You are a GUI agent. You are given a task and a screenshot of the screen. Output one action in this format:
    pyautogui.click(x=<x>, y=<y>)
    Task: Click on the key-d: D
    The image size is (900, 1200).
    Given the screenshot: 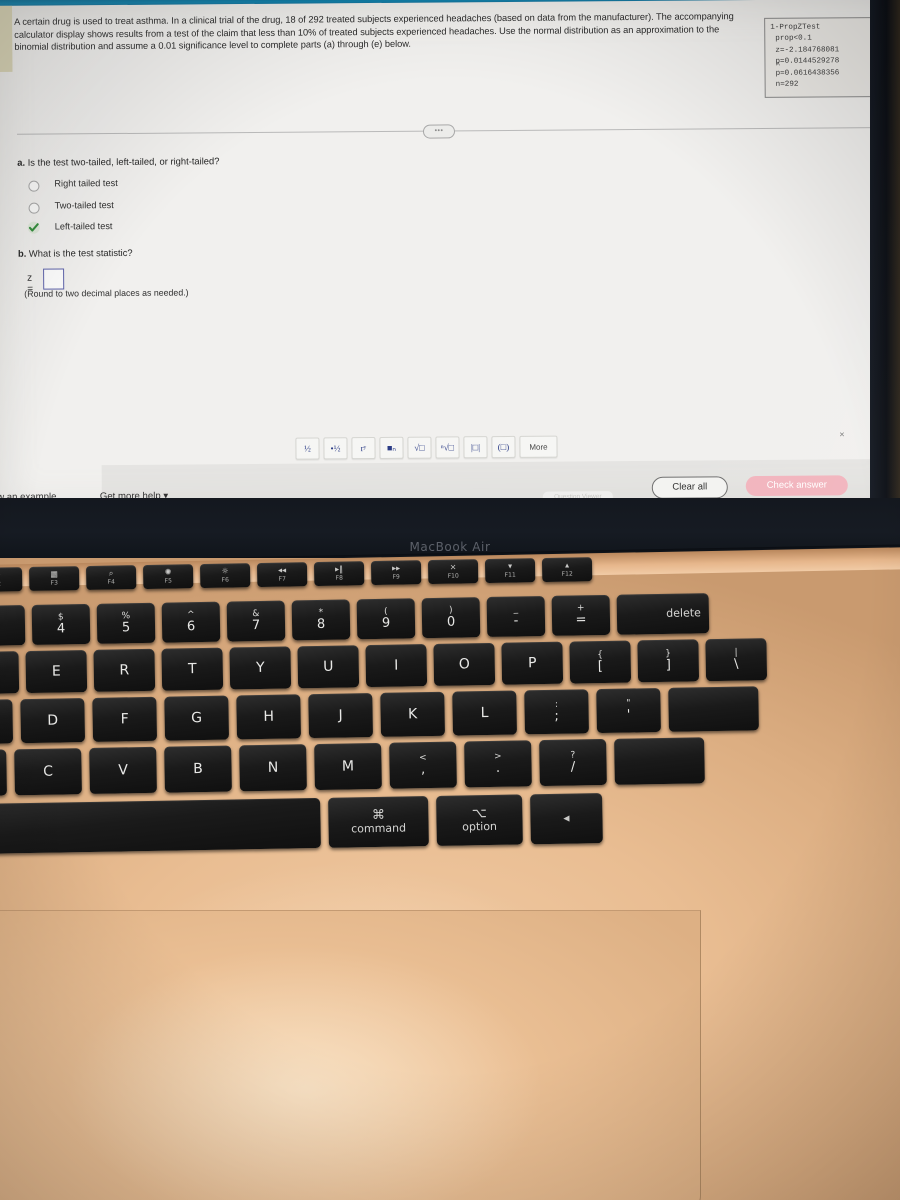 What is the action you would take?
    pyautogui.click(x=53, y=721)
    